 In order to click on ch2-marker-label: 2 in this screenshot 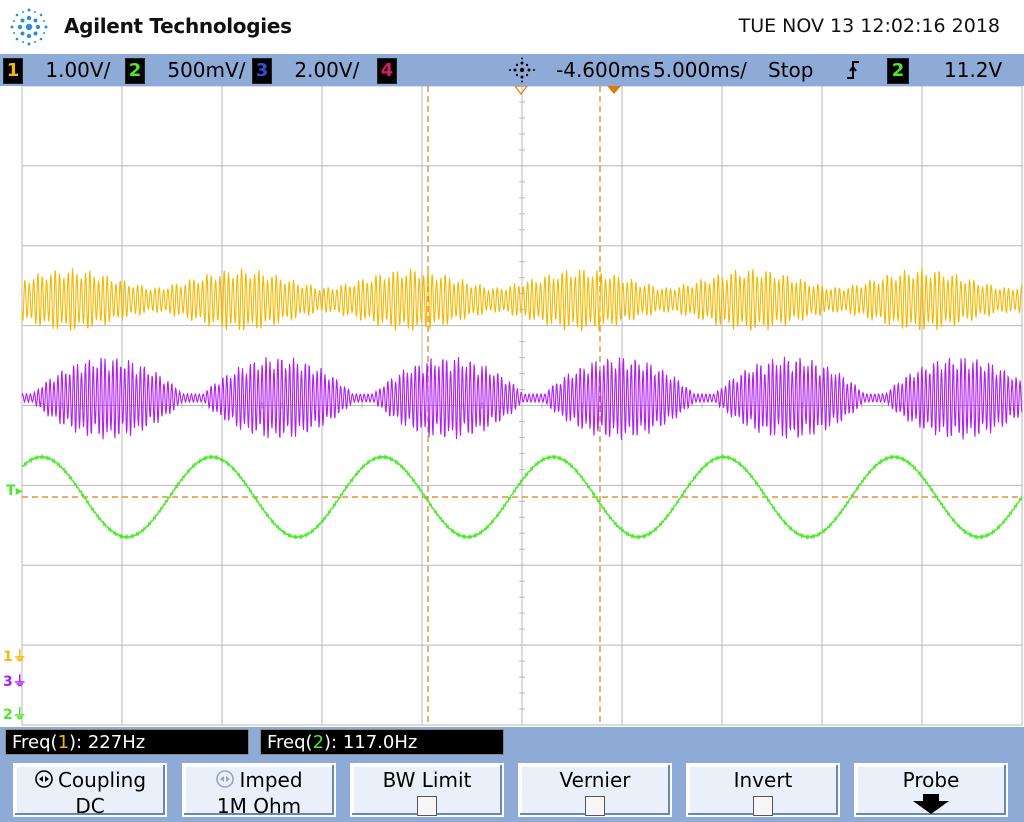, I will do `click(8, 715)`.